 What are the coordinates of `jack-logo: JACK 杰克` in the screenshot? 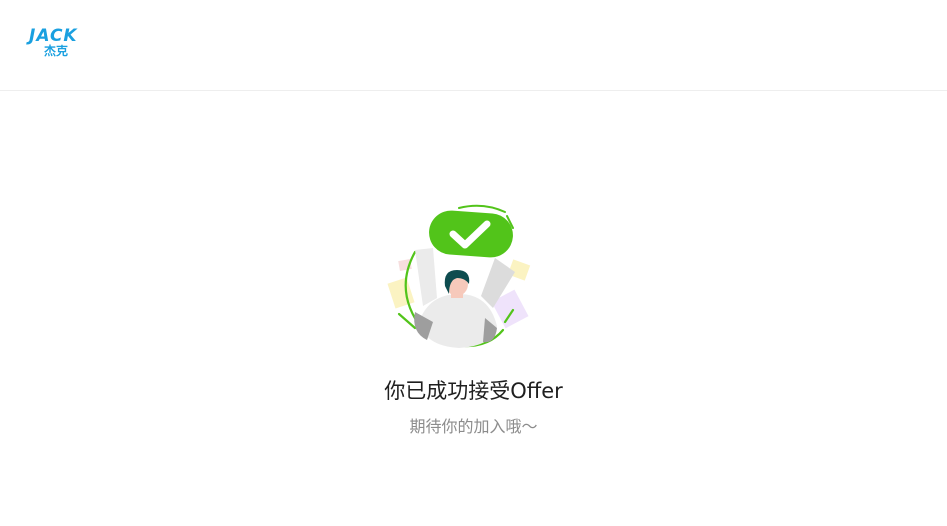 It's located at (64, 45).